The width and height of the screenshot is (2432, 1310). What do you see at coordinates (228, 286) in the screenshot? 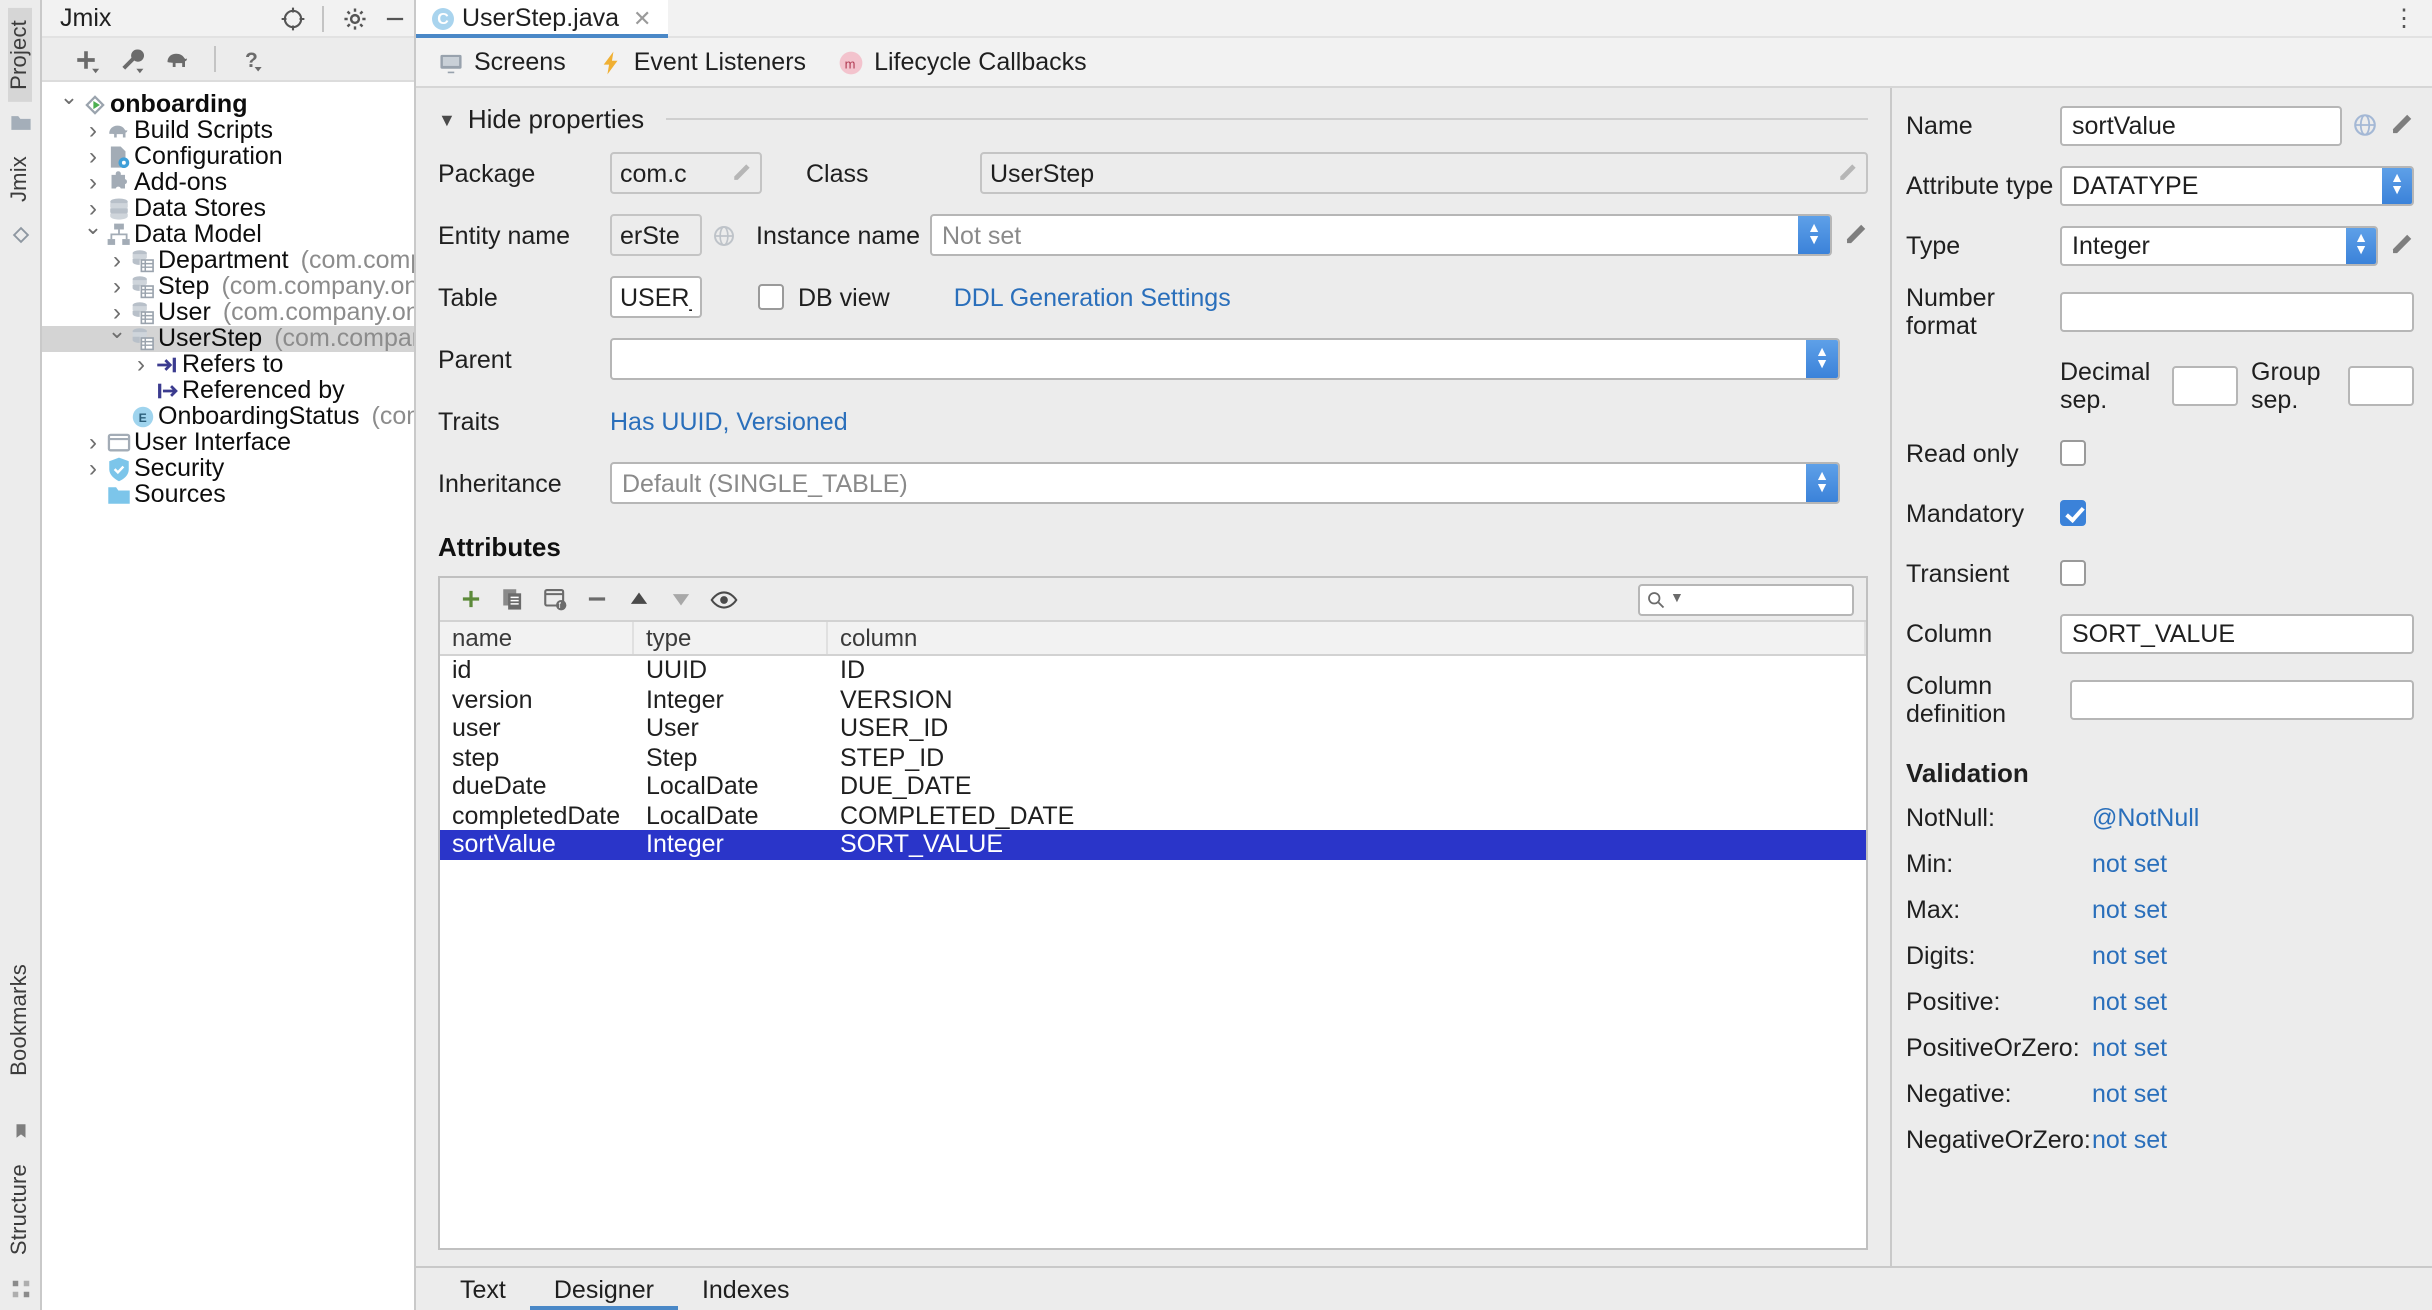
I see `tree-item-step: Step (com.company.onboarding.ent` at bounding box center [228, 286].